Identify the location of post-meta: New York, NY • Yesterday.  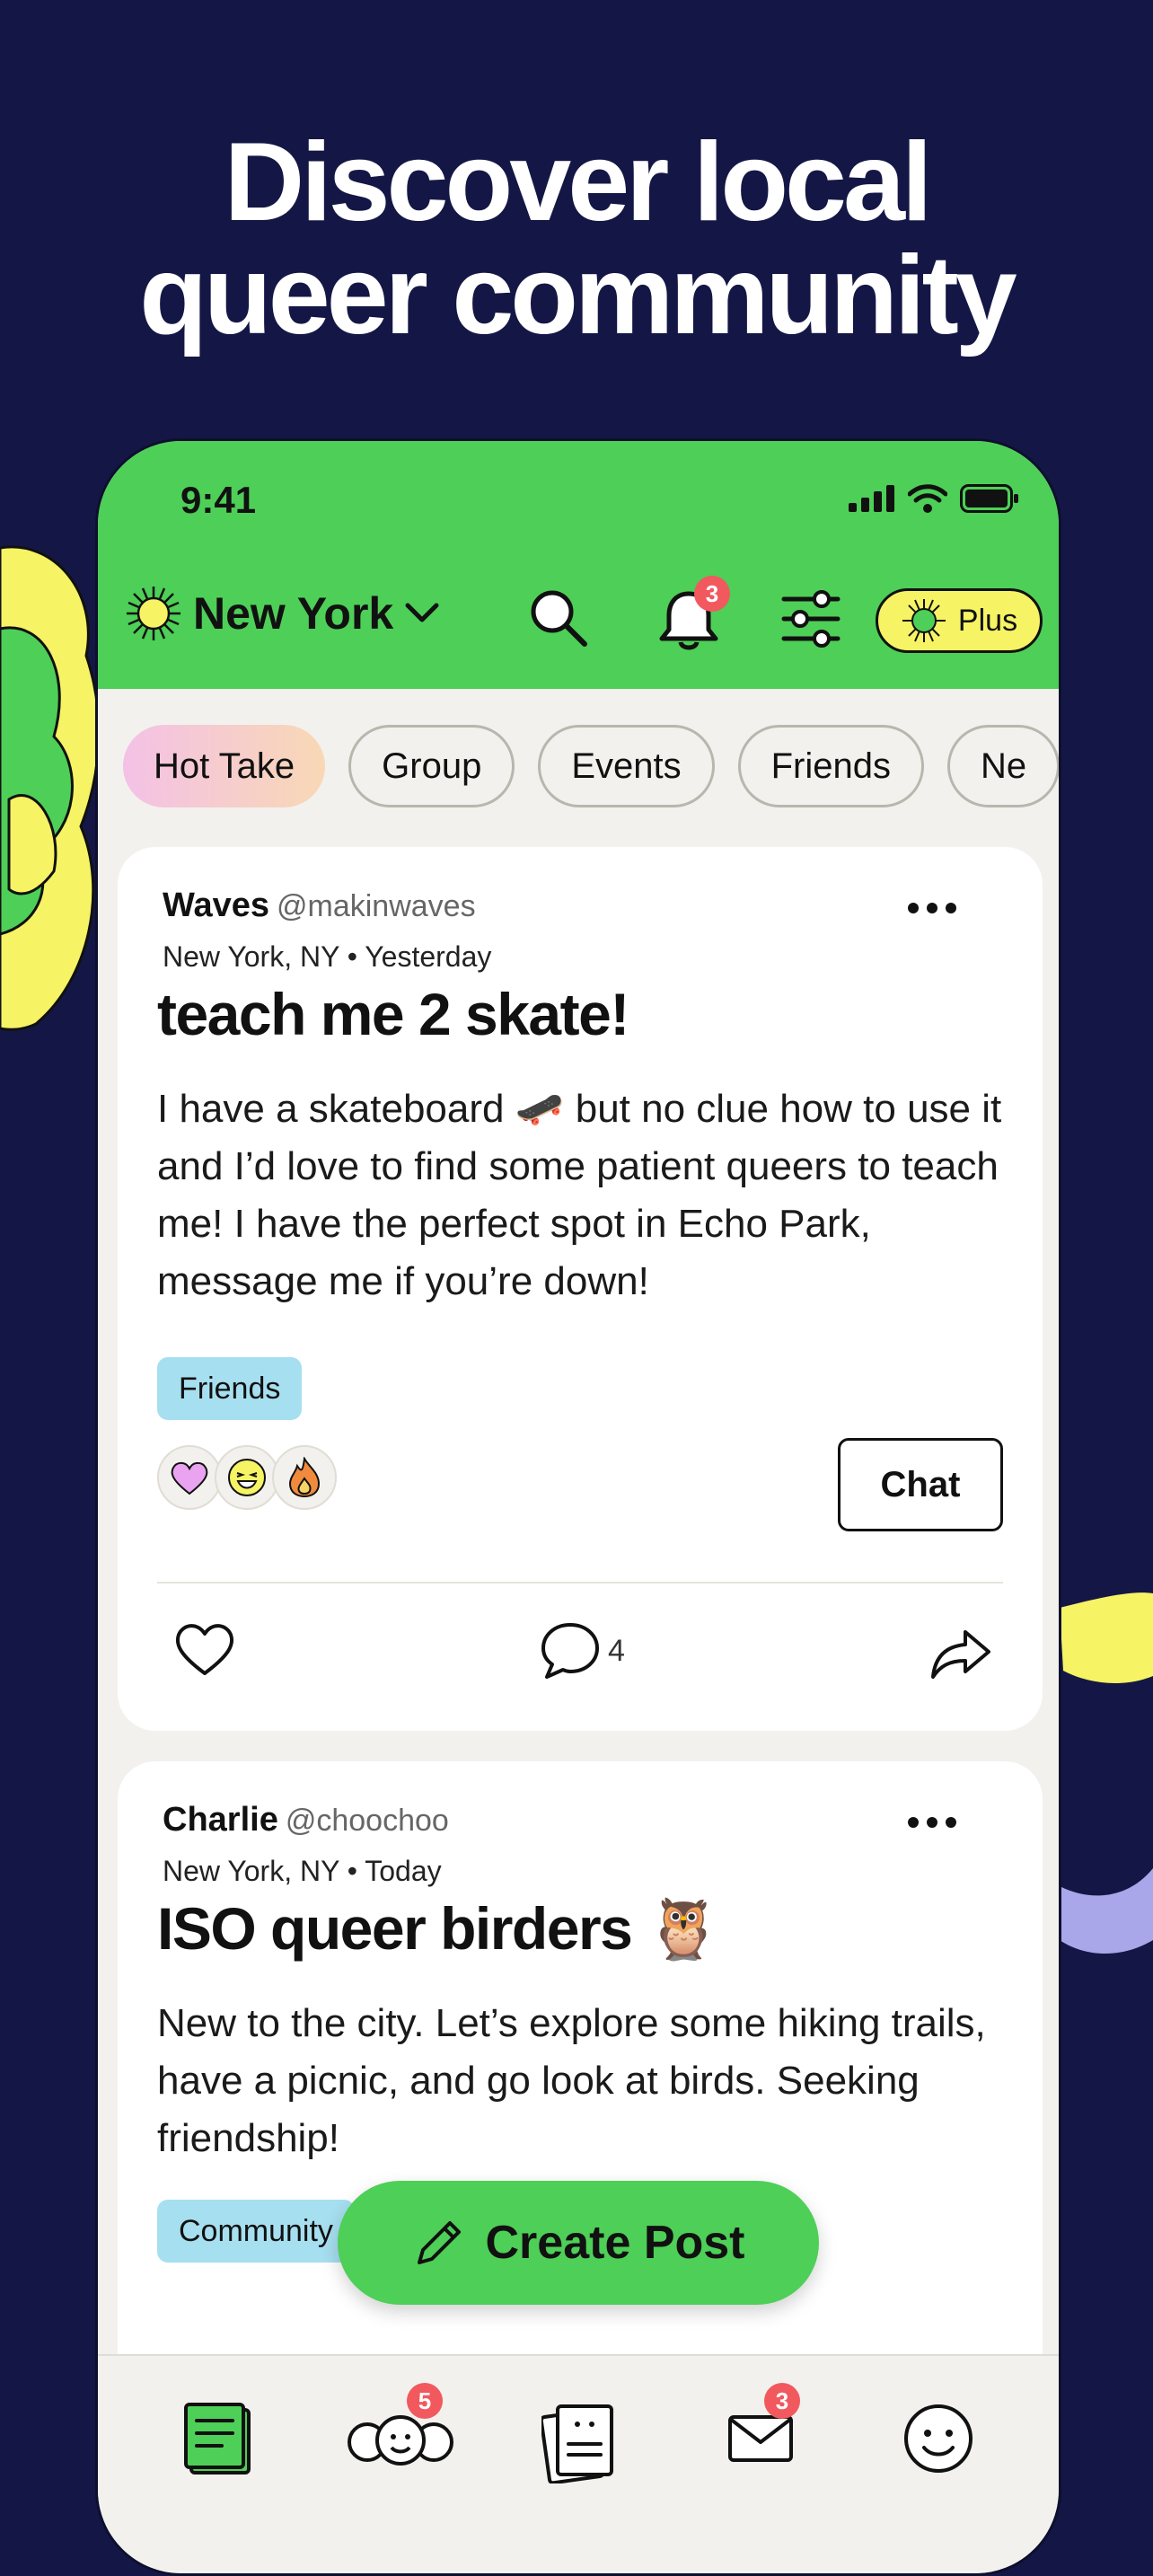
(327, 956).